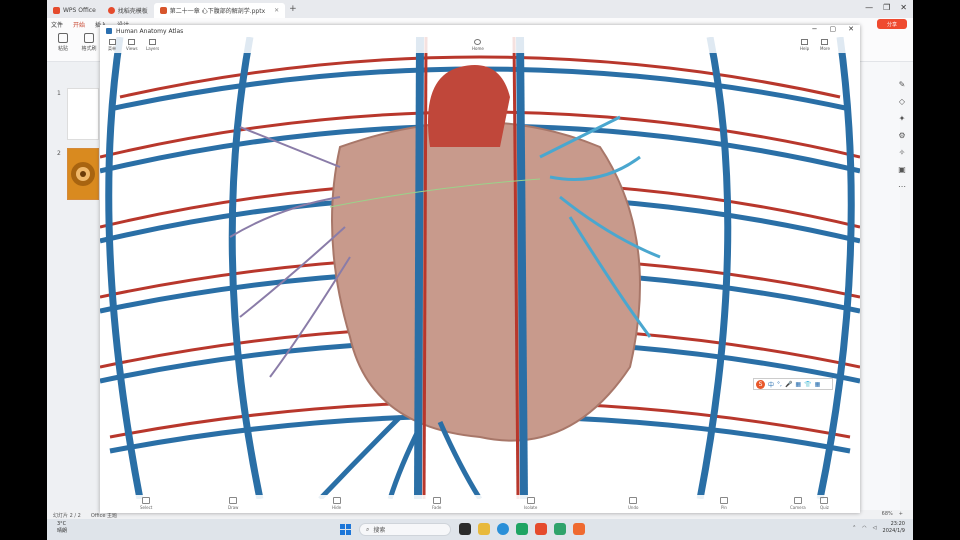  I want to click on app-top-toolbar: 菜单 Views Layers Home Help More, so click(480, 45).